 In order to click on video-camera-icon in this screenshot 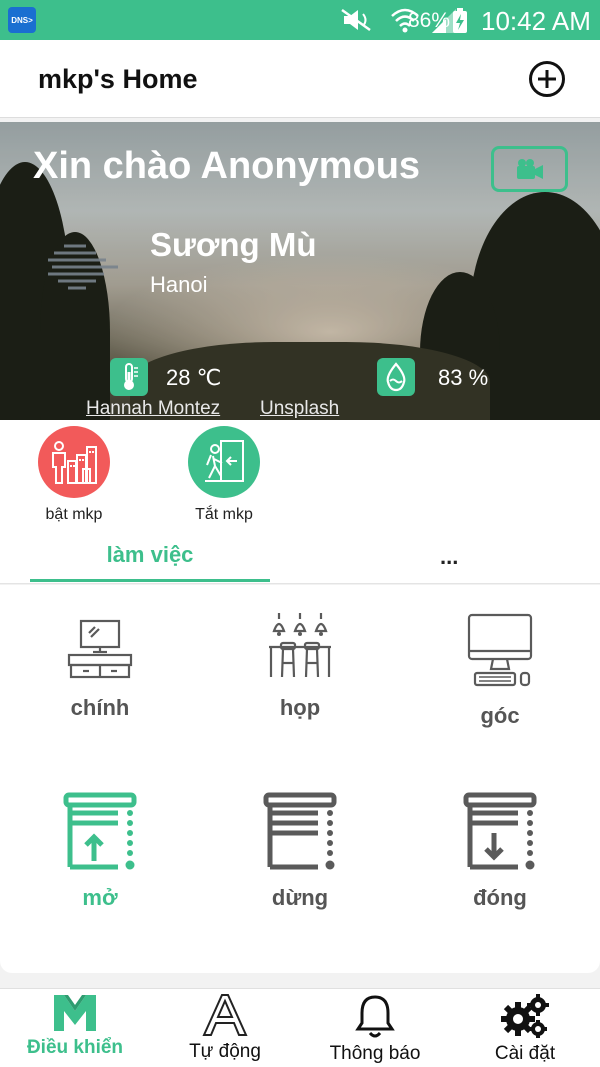, I will do `click(529, 169)`.